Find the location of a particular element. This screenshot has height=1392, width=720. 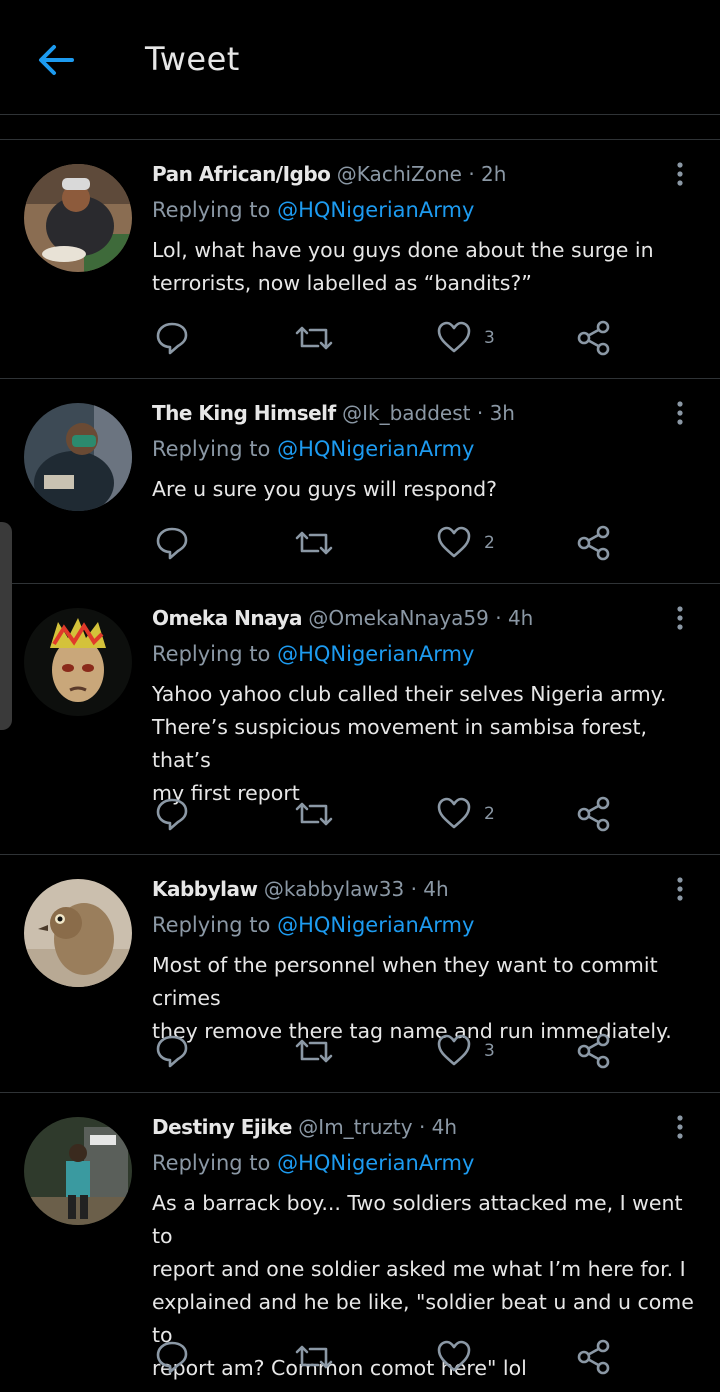

user-handle: @Ik_baddest is located at coordinates (406, 413).